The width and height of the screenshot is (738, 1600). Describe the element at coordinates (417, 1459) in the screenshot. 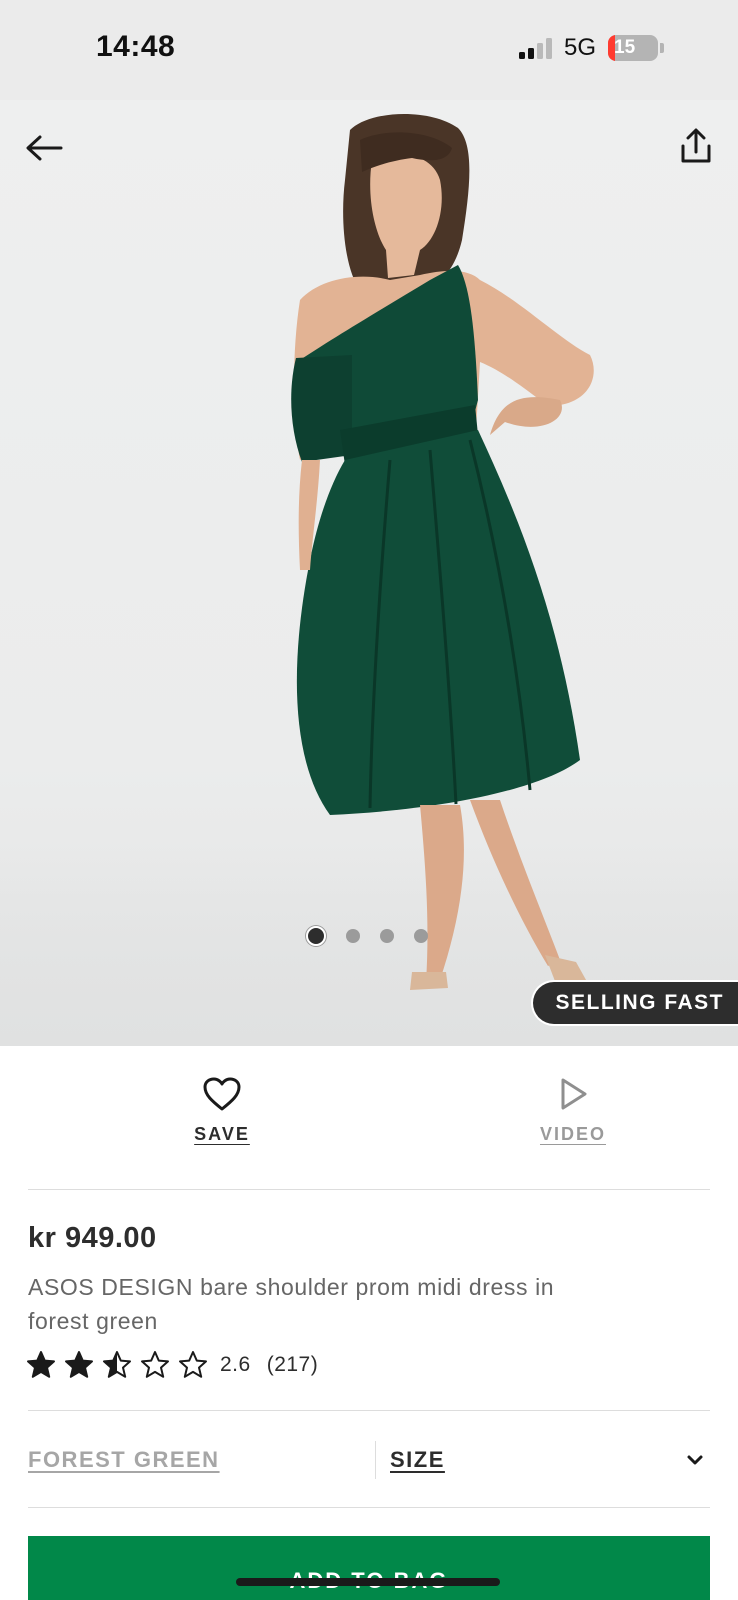

I see `size-label: SIZE` at that location.